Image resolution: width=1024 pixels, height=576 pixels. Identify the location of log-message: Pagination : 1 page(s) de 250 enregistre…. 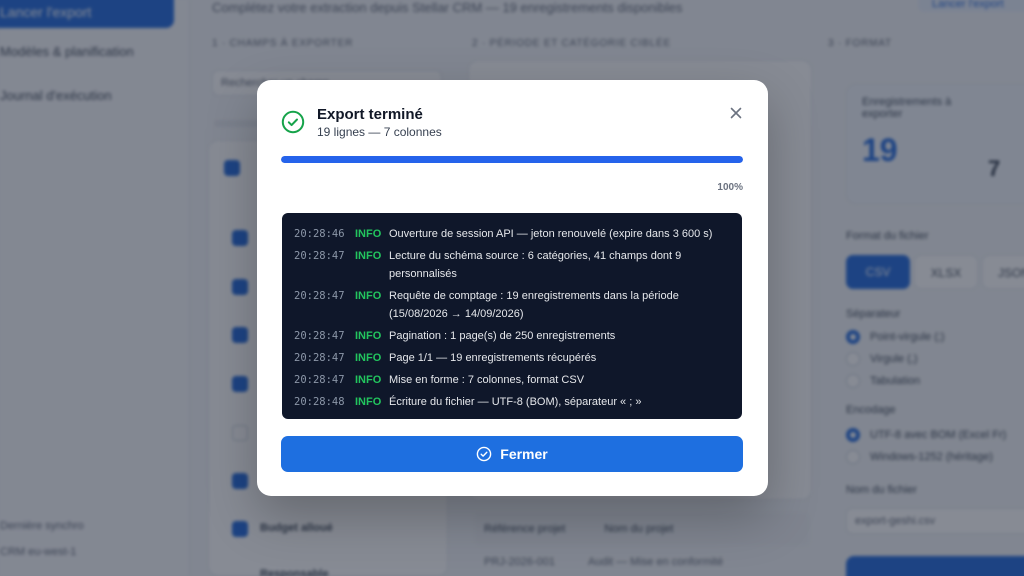
(502, 336).